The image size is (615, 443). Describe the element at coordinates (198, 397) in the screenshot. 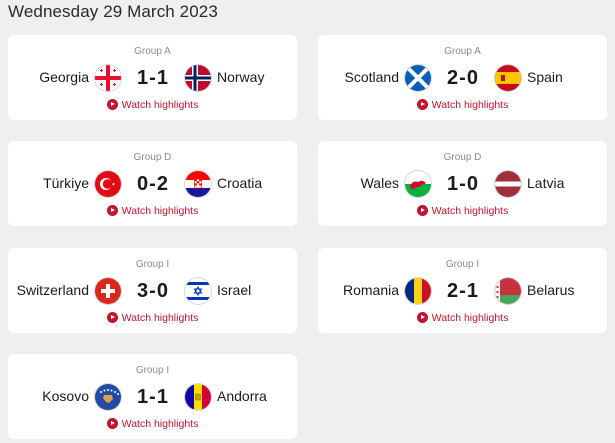

I see `andorra-flag-icon` at that location.